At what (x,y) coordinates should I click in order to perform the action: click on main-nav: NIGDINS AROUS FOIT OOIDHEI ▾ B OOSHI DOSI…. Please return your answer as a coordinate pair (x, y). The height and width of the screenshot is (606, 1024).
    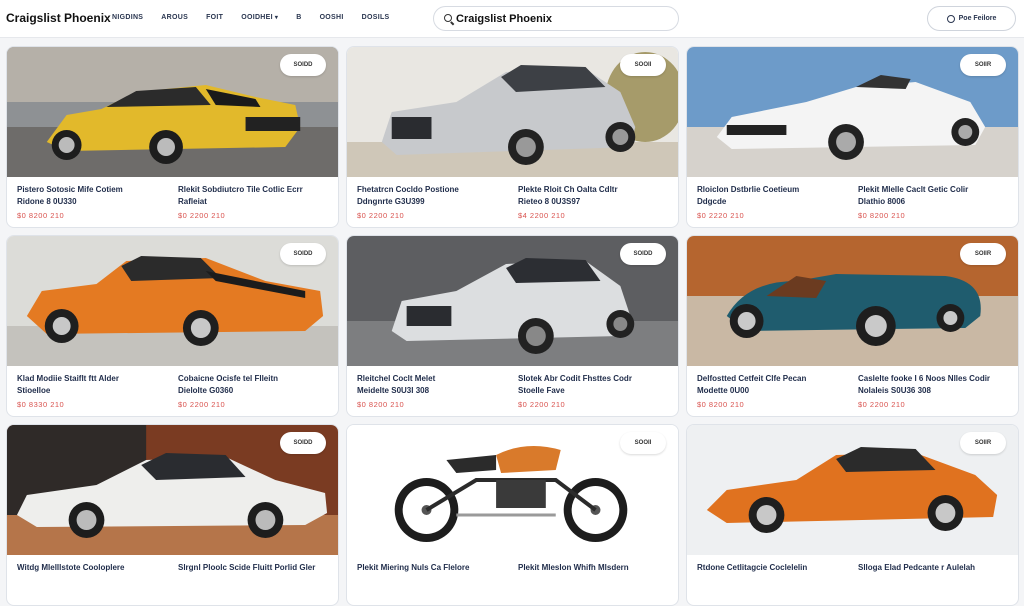
    Looking at the image, I should click on (259, 17).